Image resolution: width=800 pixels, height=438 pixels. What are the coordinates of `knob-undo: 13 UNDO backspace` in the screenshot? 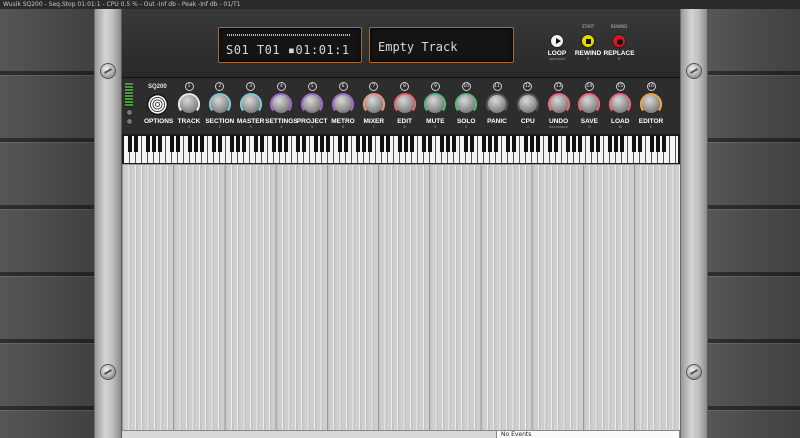 It's located at (559, 106).